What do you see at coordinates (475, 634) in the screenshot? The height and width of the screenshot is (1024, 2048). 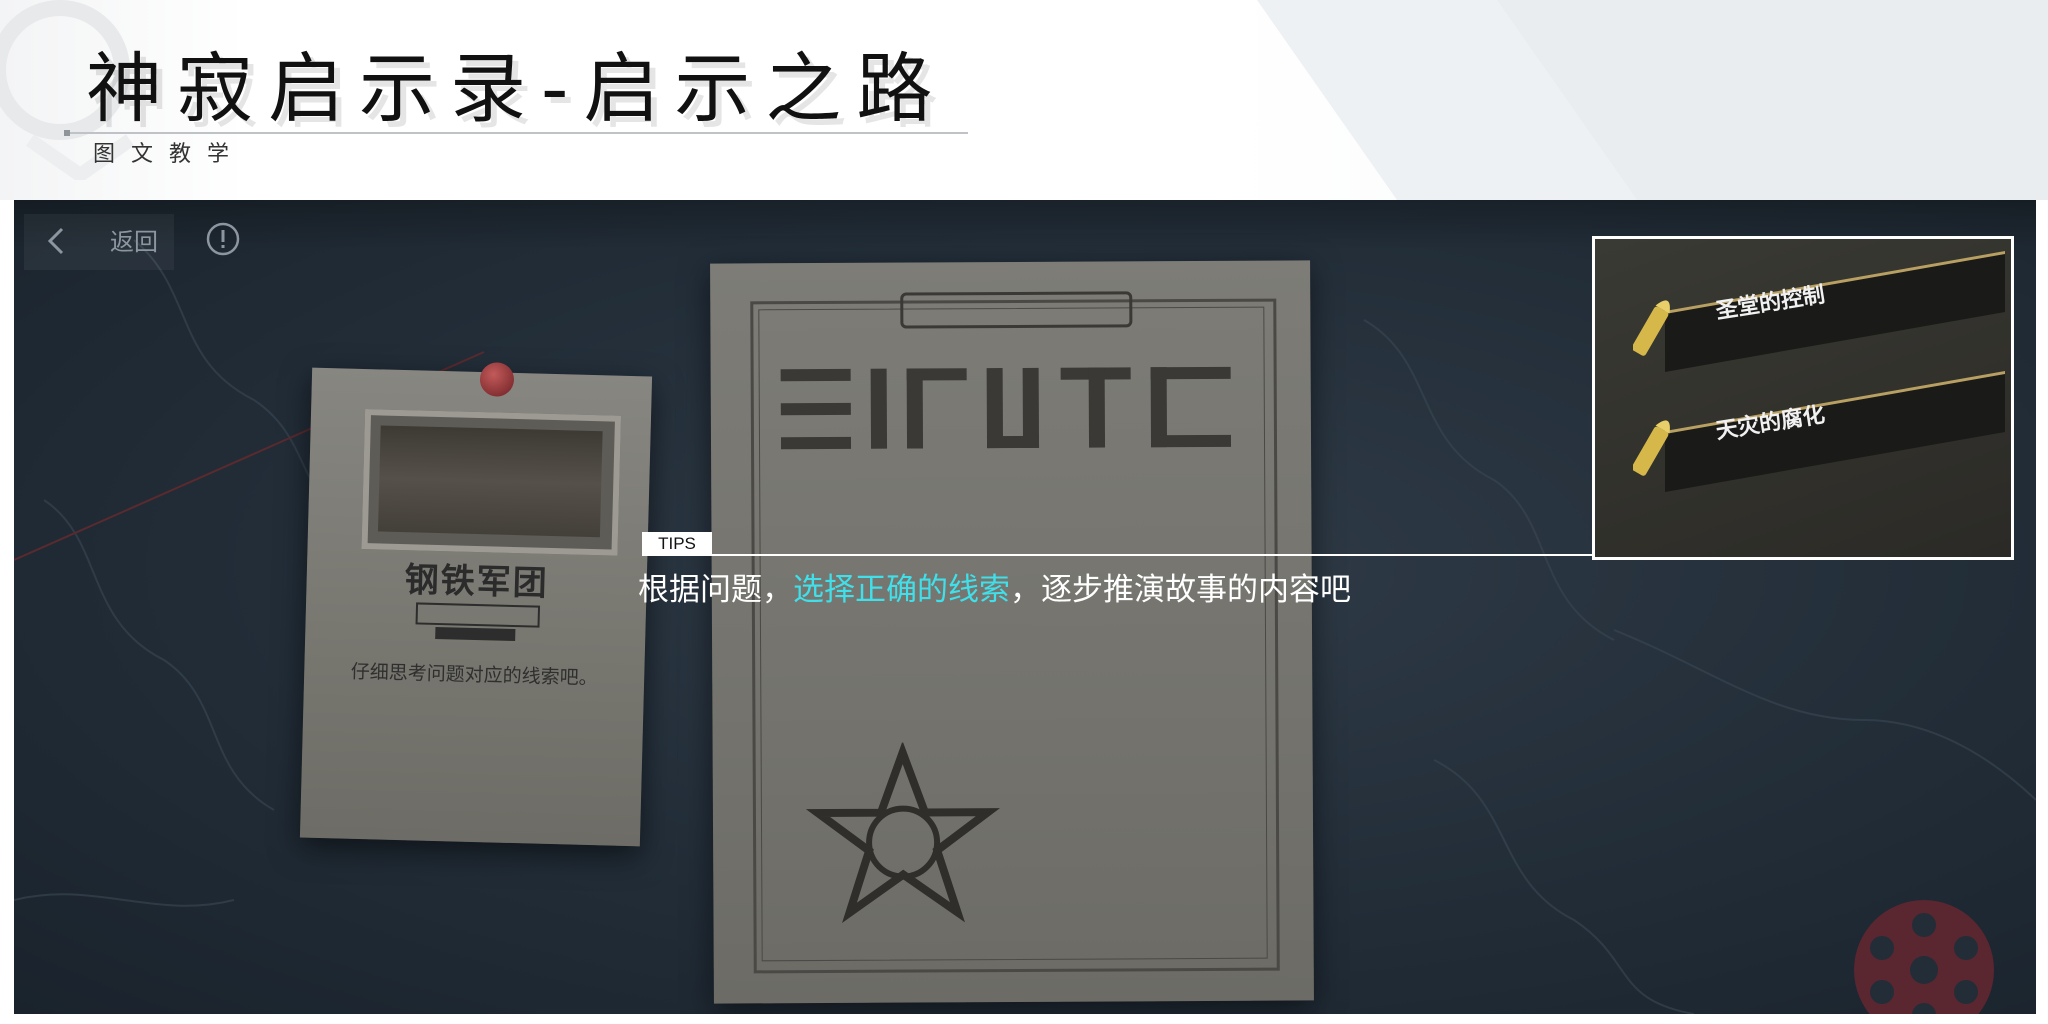 I see `faction-logo-bar` at bounding box center [475, 634].